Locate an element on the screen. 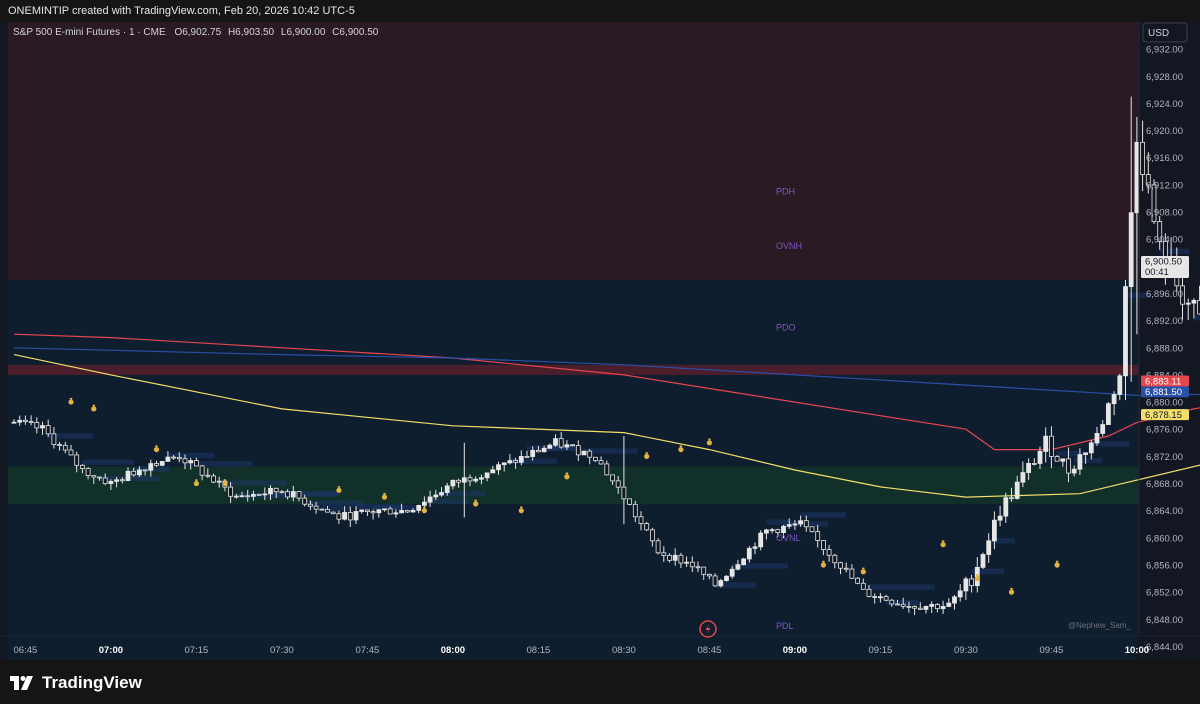  legend-symbol: S&P 500 E-mini Futures · 1 · CME is located at coordinates (89, 32).